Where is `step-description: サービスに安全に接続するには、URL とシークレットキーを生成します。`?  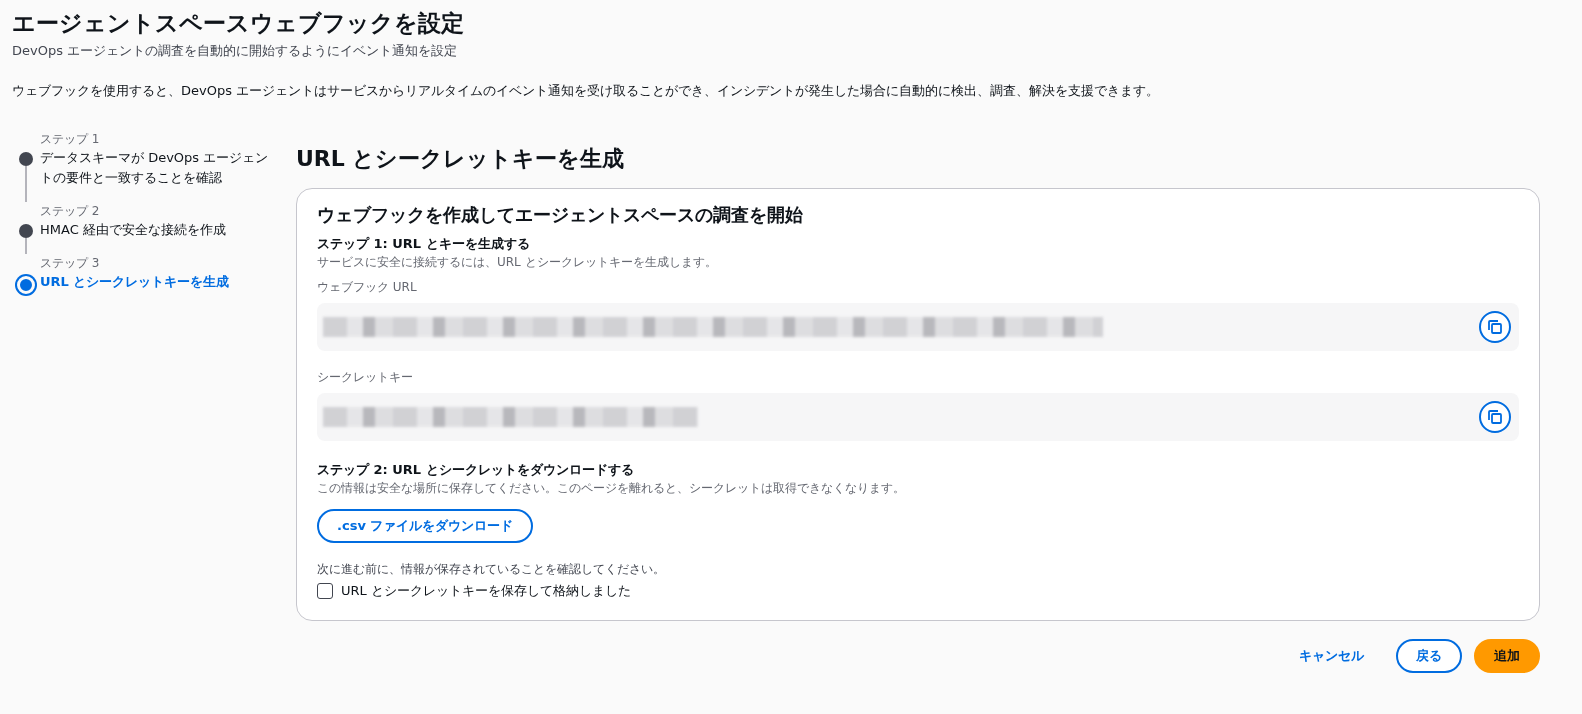
step-description: サービスに安全に接続するには、URL とシークレットキーを生成します。 is located at coordinates (517, 262).